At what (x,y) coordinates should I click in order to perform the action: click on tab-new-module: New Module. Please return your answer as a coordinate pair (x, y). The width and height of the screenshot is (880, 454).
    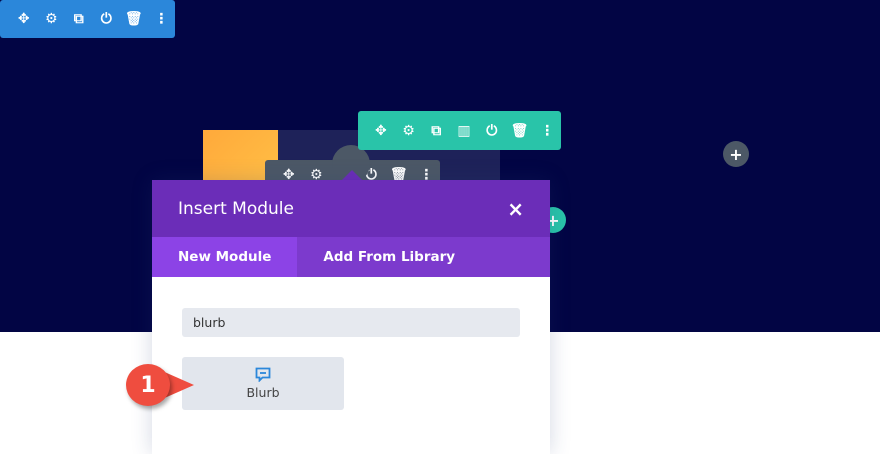
    Looking at the image, I should click on (225, 257).